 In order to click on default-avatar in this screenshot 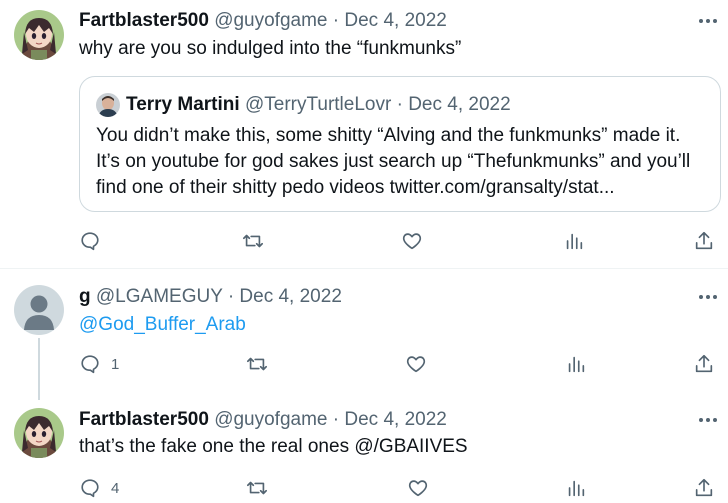, I will do `click(39, 310)`.